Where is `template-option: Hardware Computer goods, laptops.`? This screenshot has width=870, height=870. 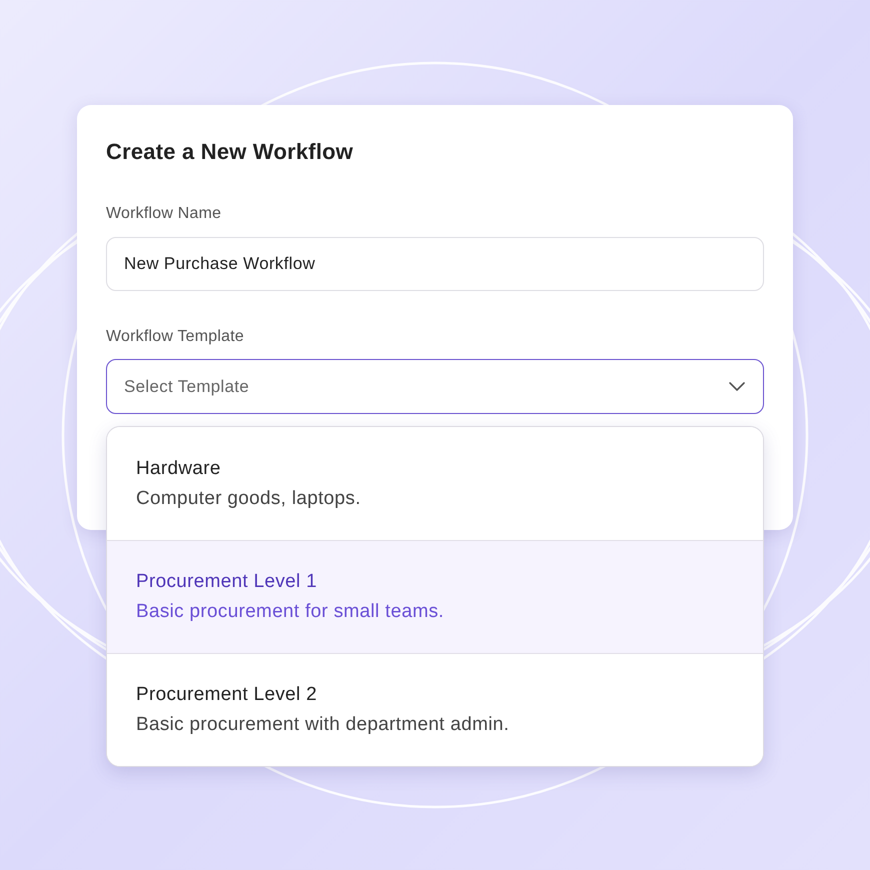
template-option: Hardware Computer goods, laptops. is located at coordinates (435, 483).